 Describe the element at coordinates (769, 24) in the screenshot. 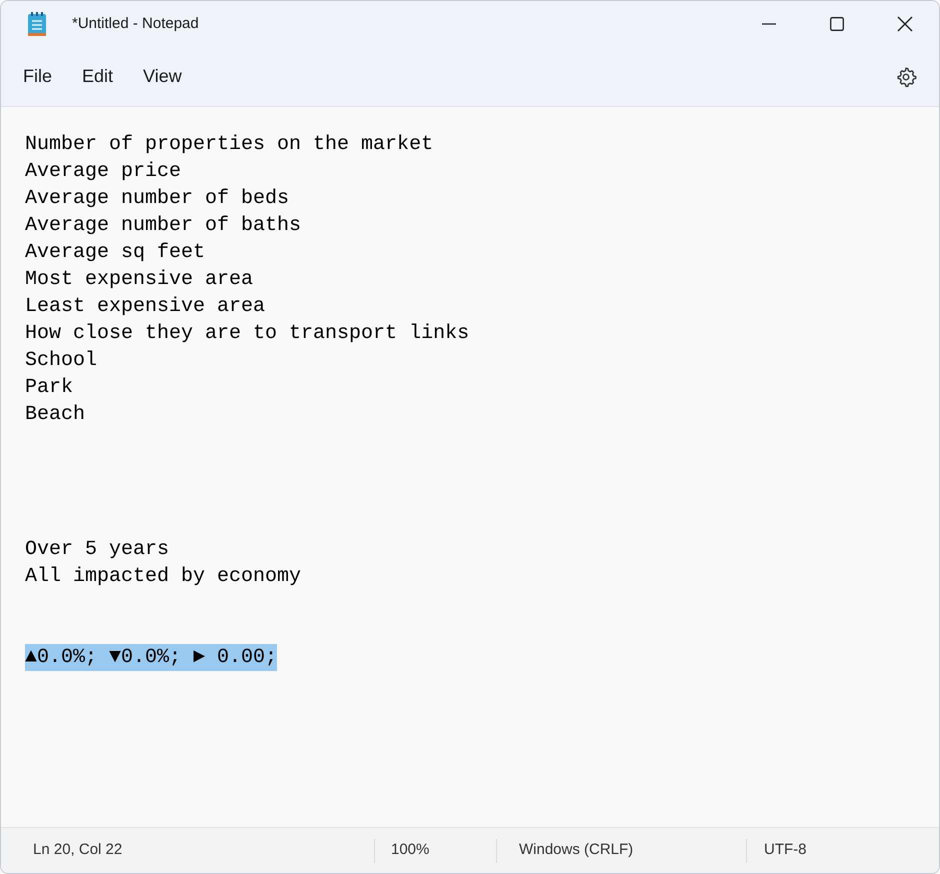

I see `minimize-icon` at that location.